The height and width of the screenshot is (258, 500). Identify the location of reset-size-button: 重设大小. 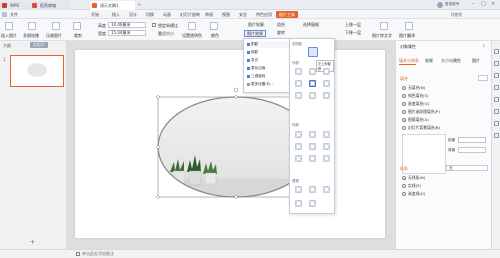
(166, 33).